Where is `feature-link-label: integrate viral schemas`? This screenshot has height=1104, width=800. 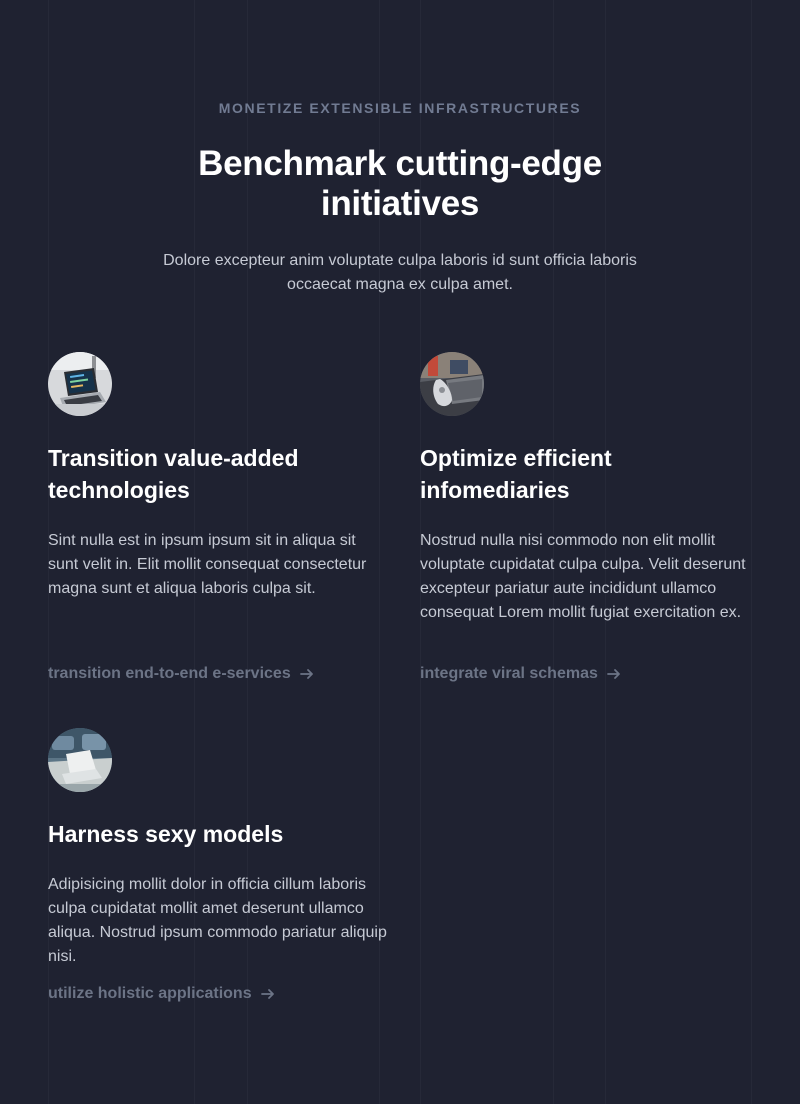
feature-link-label: integrate viral schemas is located at coordinates (509, 673).